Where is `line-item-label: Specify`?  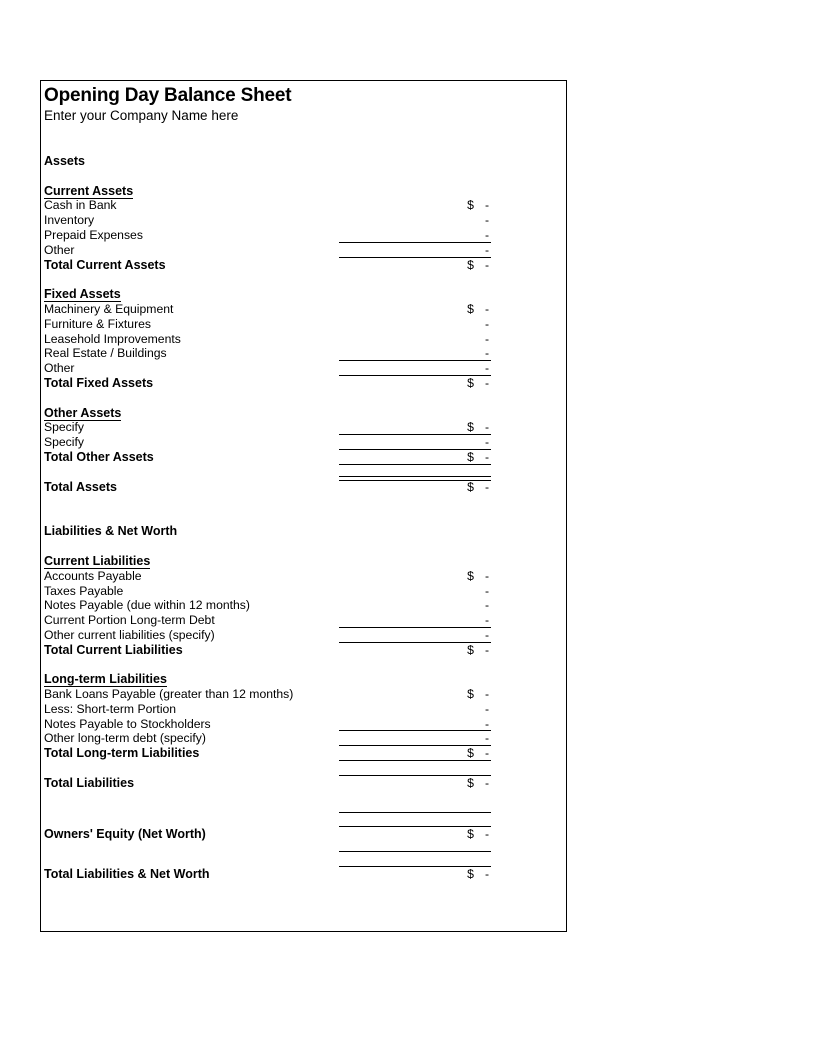
line-item-label: Specify is located at coordinates (64, 427).